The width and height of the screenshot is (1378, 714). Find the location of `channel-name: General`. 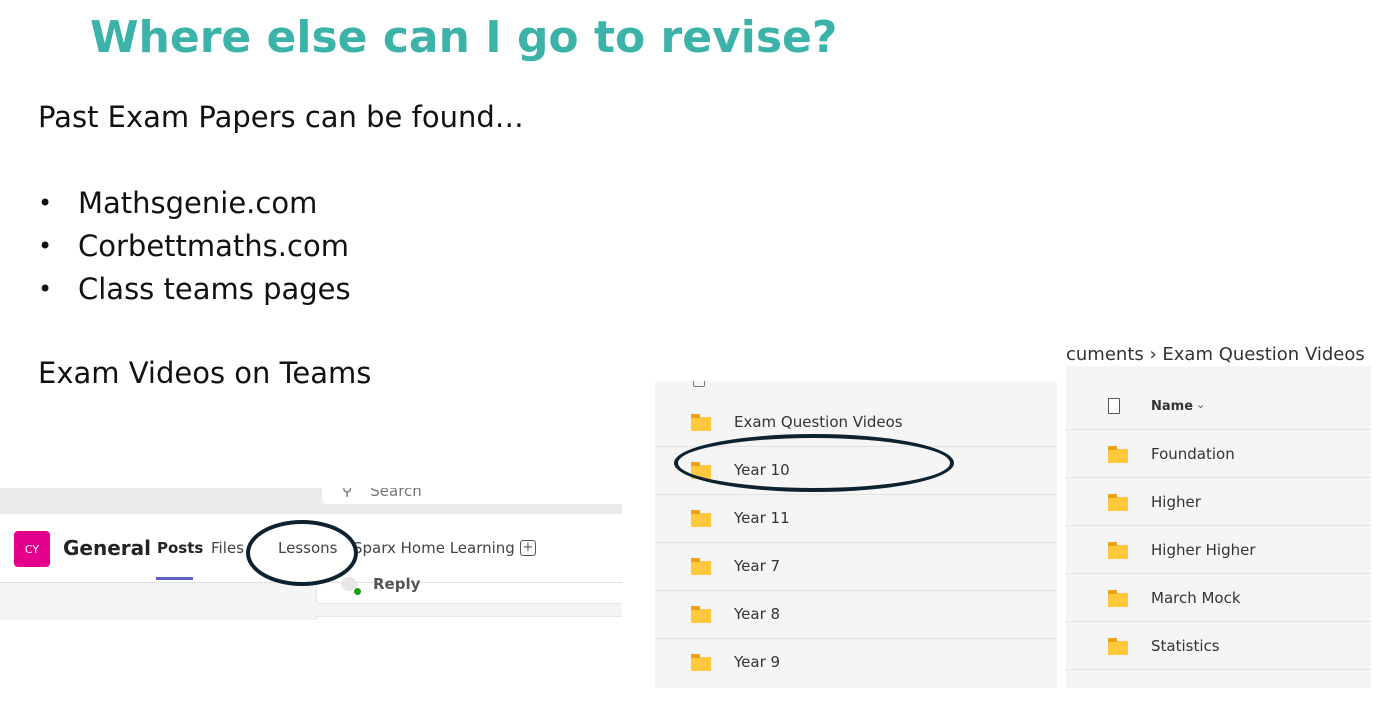

channel-name: General is located at coordinates (107, 548).